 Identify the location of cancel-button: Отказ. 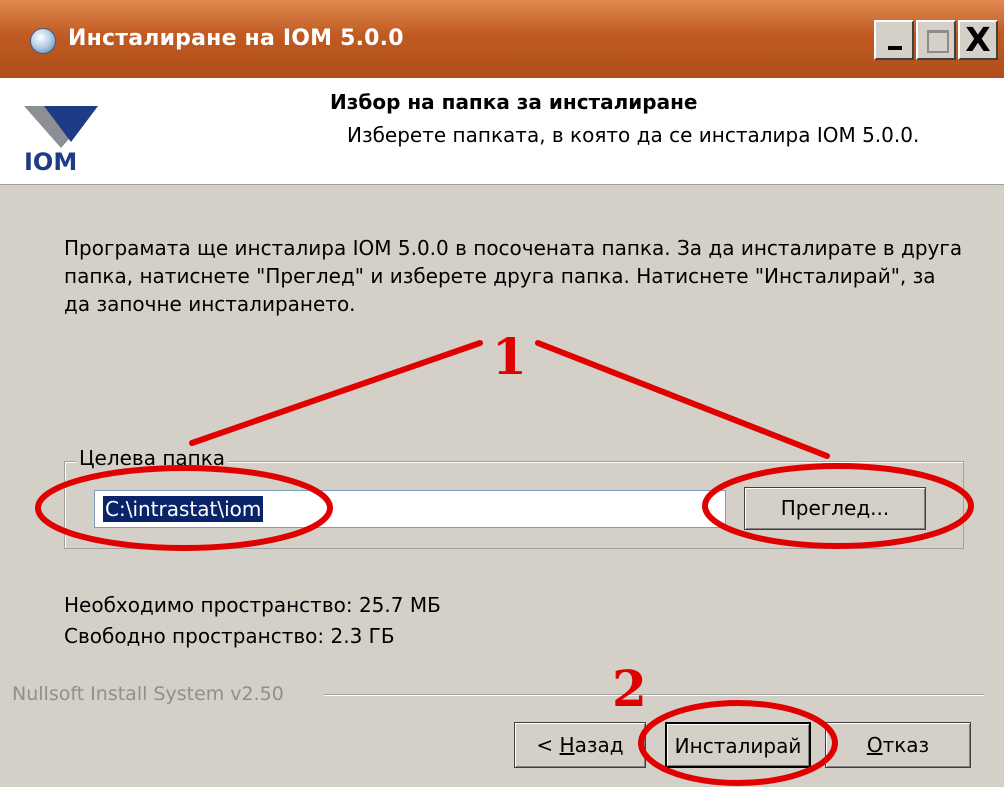
(898, 745).